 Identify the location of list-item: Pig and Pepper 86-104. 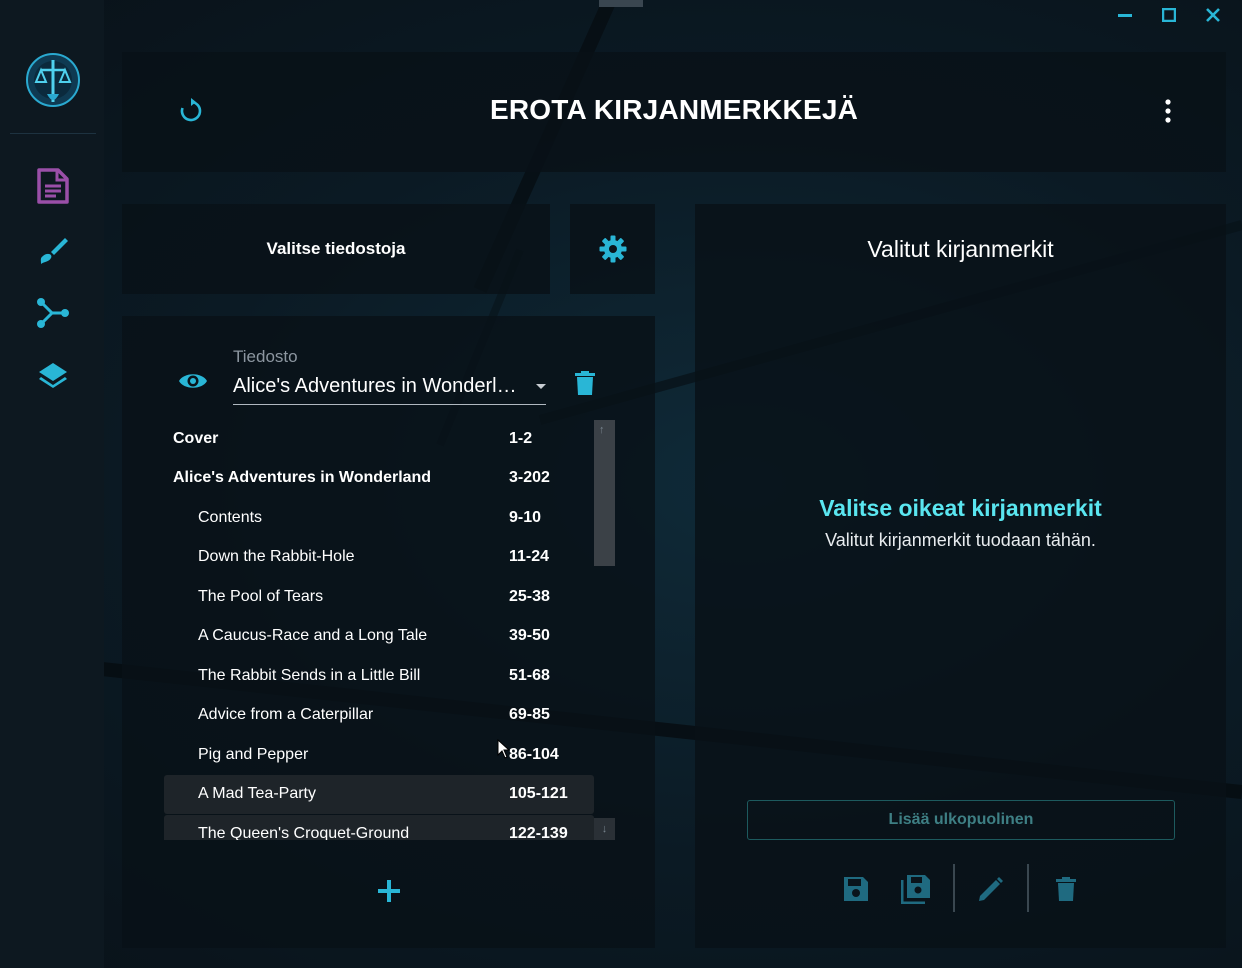
(379, 755).